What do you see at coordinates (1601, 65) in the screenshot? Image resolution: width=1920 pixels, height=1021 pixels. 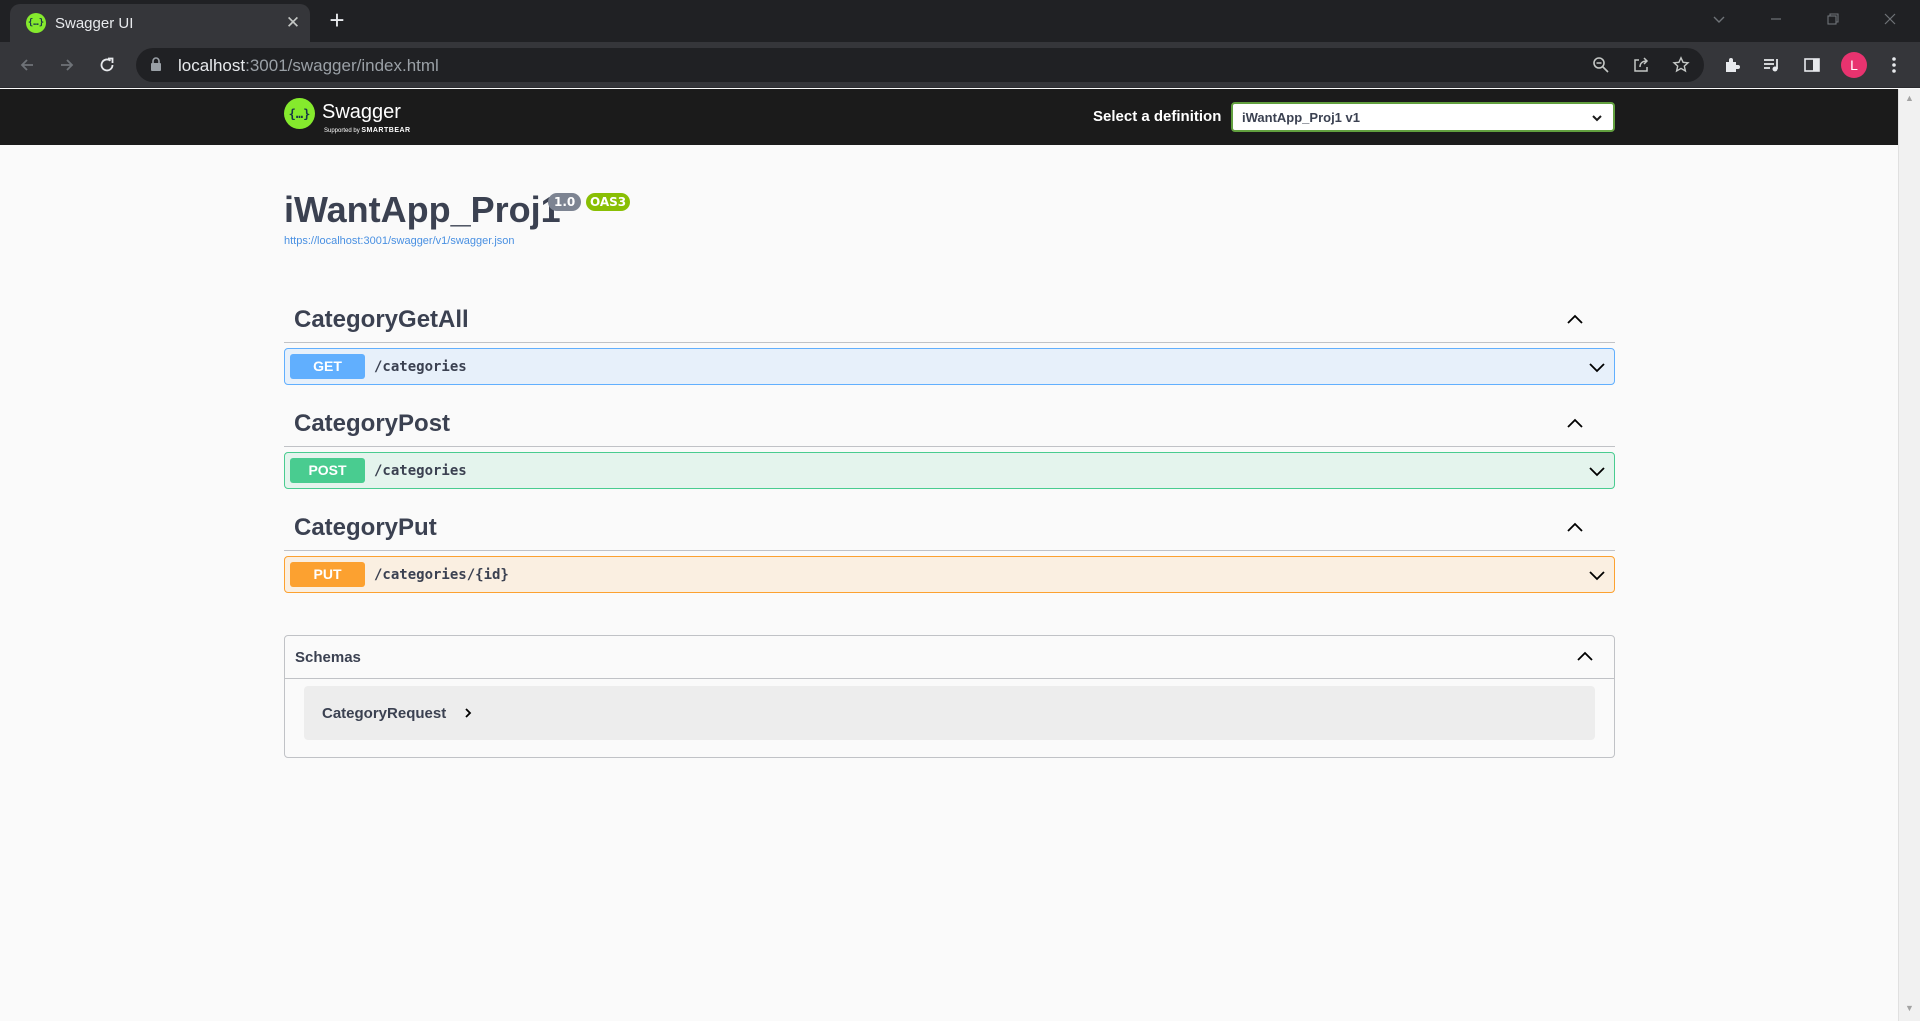 I see `zoom-icon` at bounding box center [1601, 65].